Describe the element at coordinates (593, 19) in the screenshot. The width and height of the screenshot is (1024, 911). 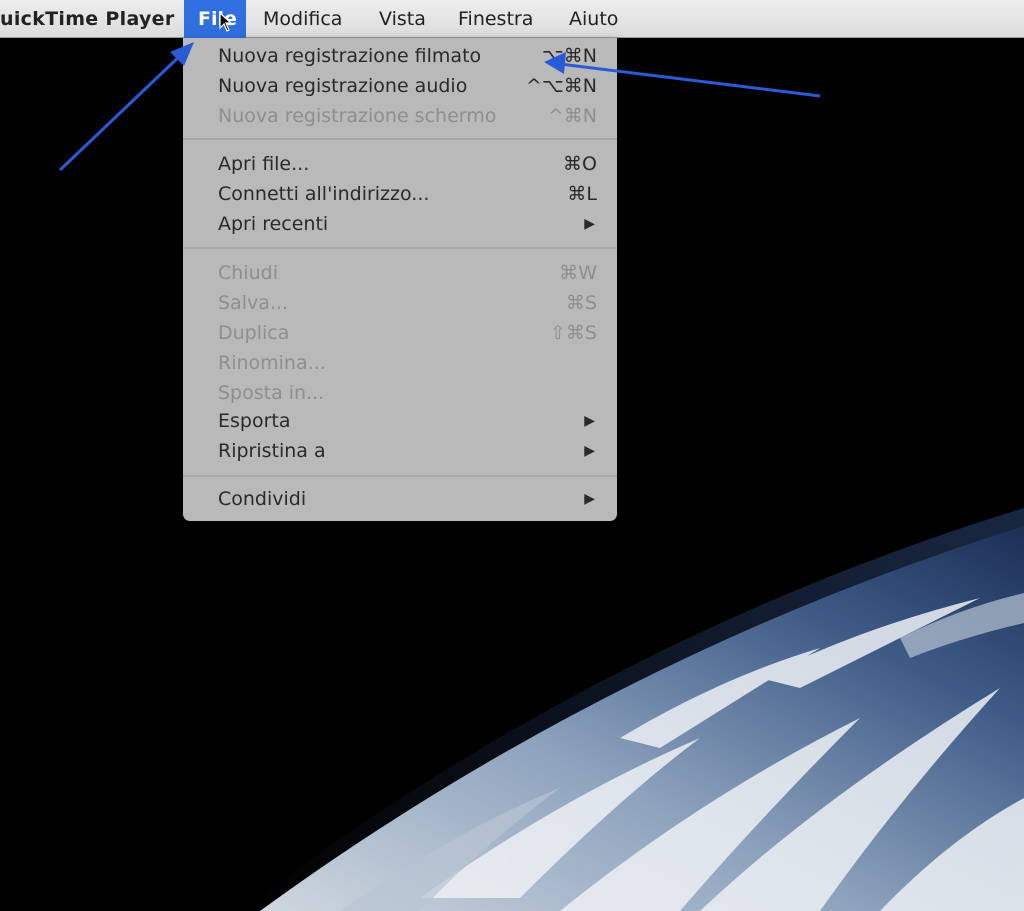
I see `menu-aiuto: Aiuto` at that location.